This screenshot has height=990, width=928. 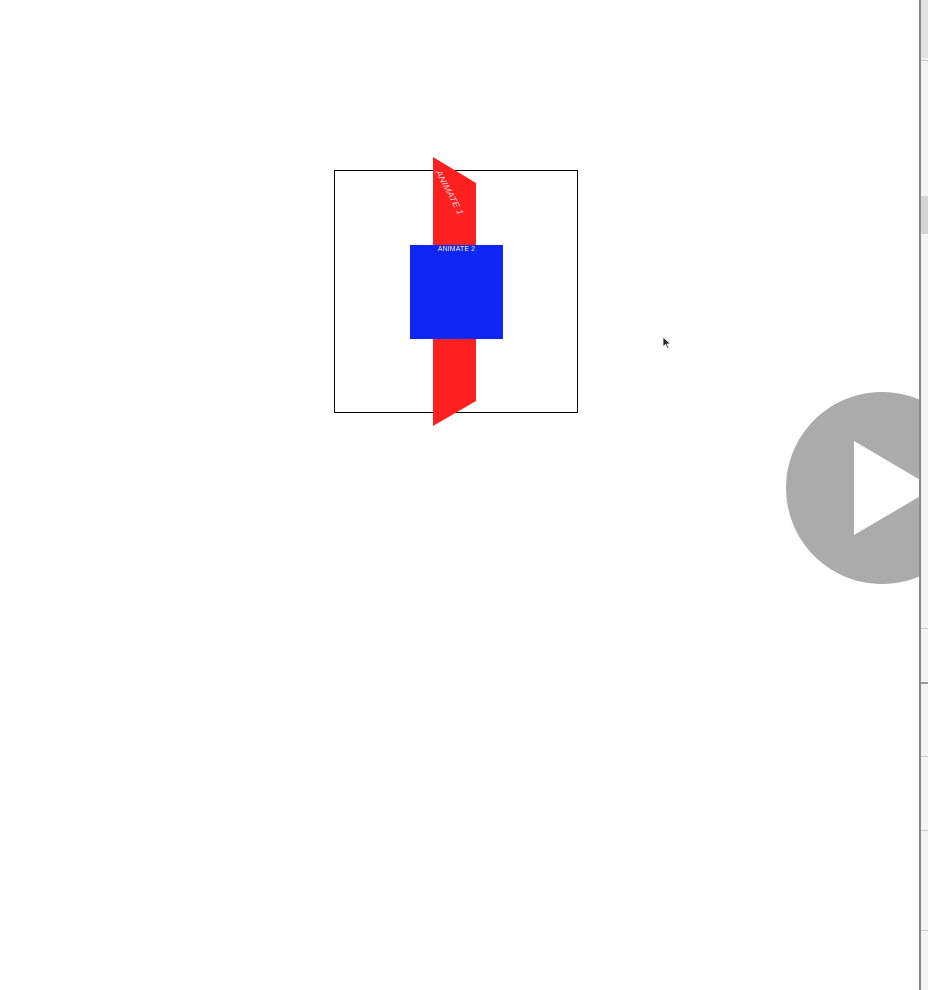 I want to click on scrollbar-segment, so click(x=924, y=29).